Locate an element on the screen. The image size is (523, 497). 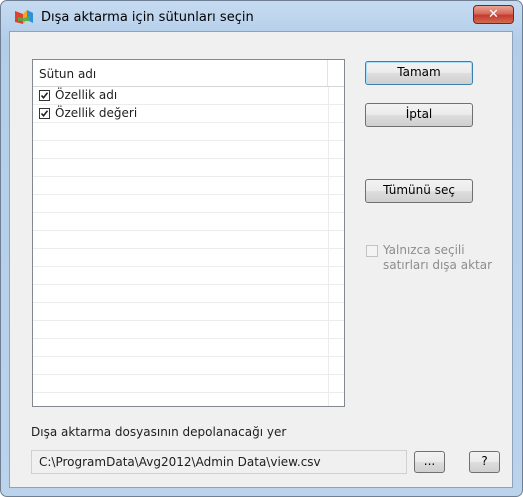
ok-button: Tamam is located at coordinates (419, 73).